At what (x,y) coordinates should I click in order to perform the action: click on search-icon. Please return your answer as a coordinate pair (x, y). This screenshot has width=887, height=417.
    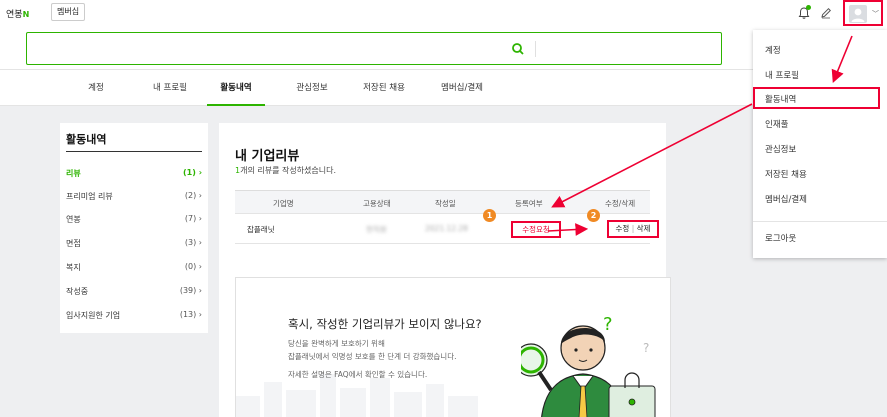
    Looking at the image, I should click on (518, 49).